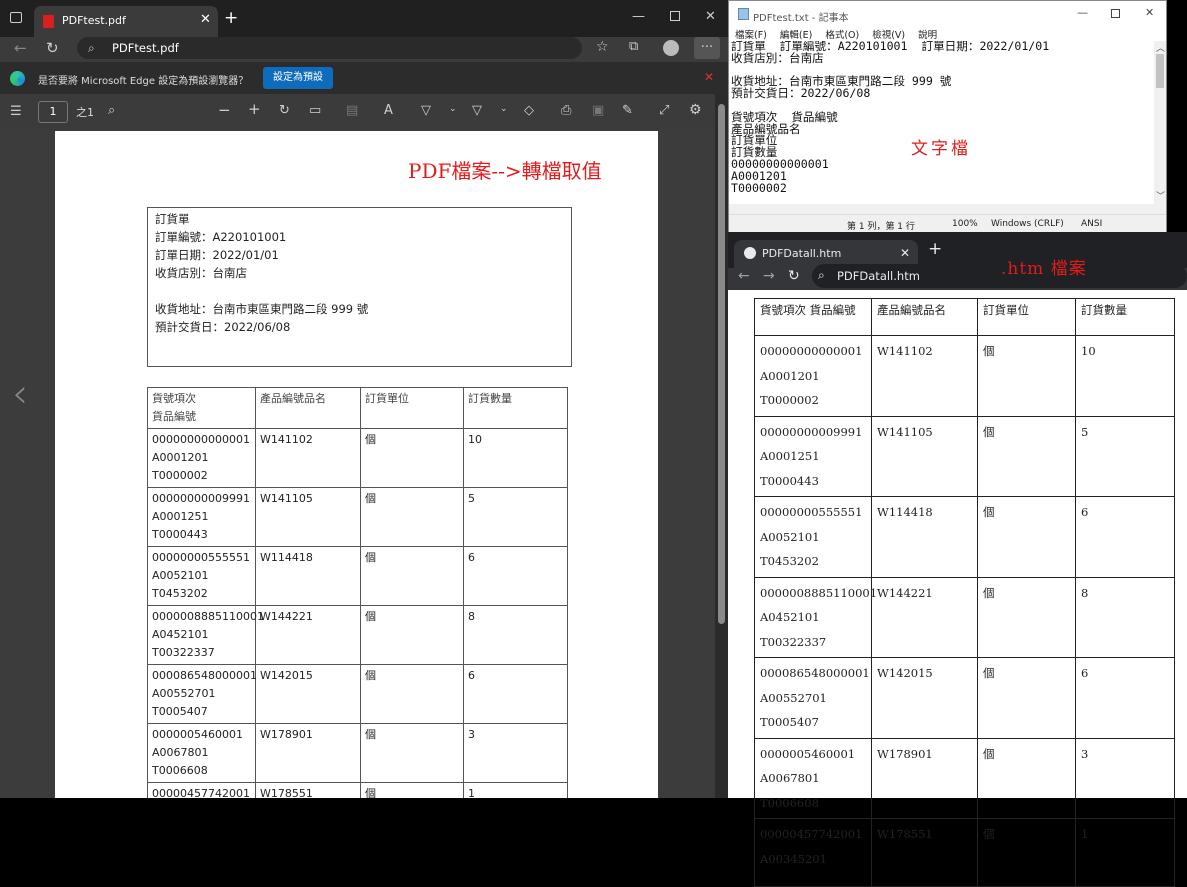  What do you see at coordinates (947, 209) in the screenshot?
I see `notepad-hscrollbar` at bounding box center [947, 209].